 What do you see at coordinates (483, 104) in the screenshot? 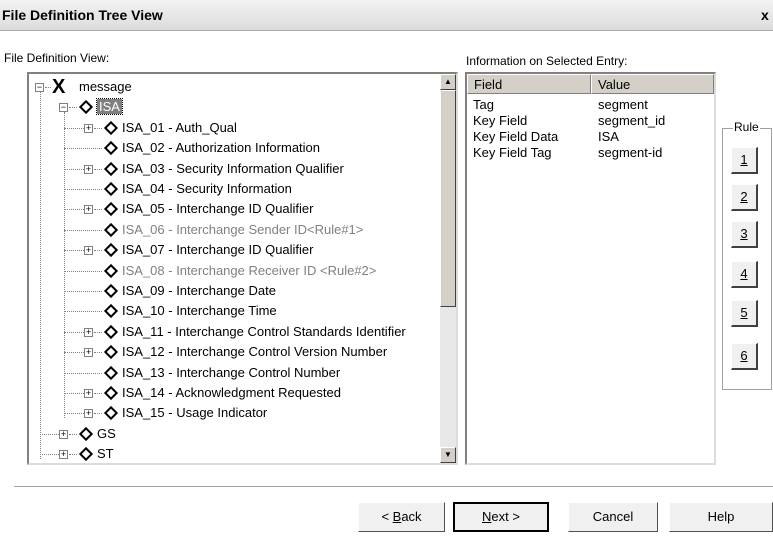
I see `info-field-cell: Tag` at bounding box center [483, 104].